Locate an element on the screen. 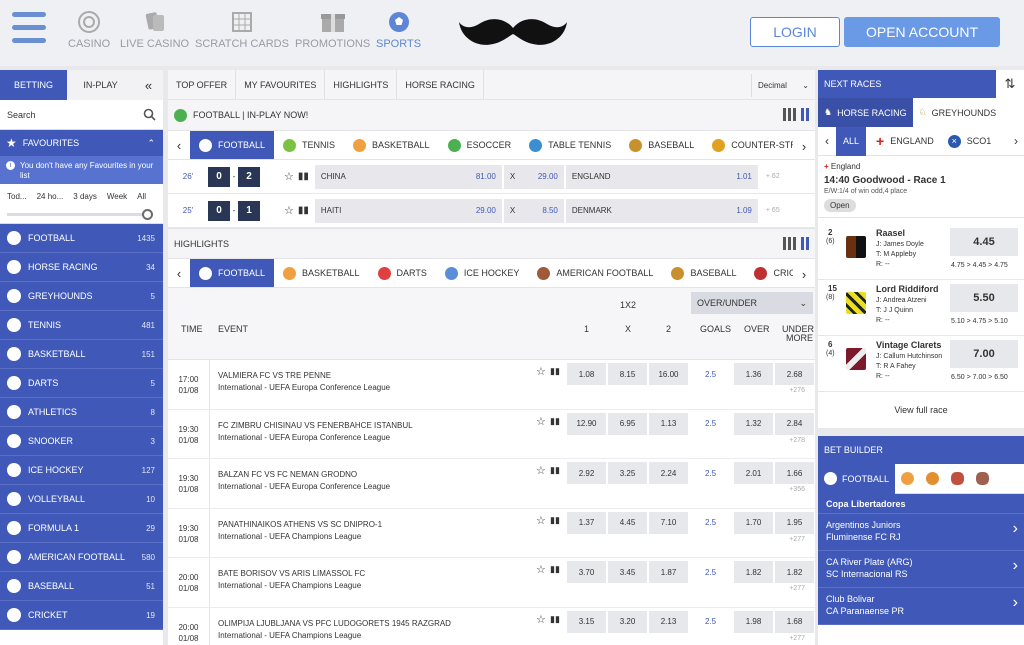 The image size is (1024, 645). sidebar-item-cricket: CRICKET 19 is located at coordinates (81, 615).